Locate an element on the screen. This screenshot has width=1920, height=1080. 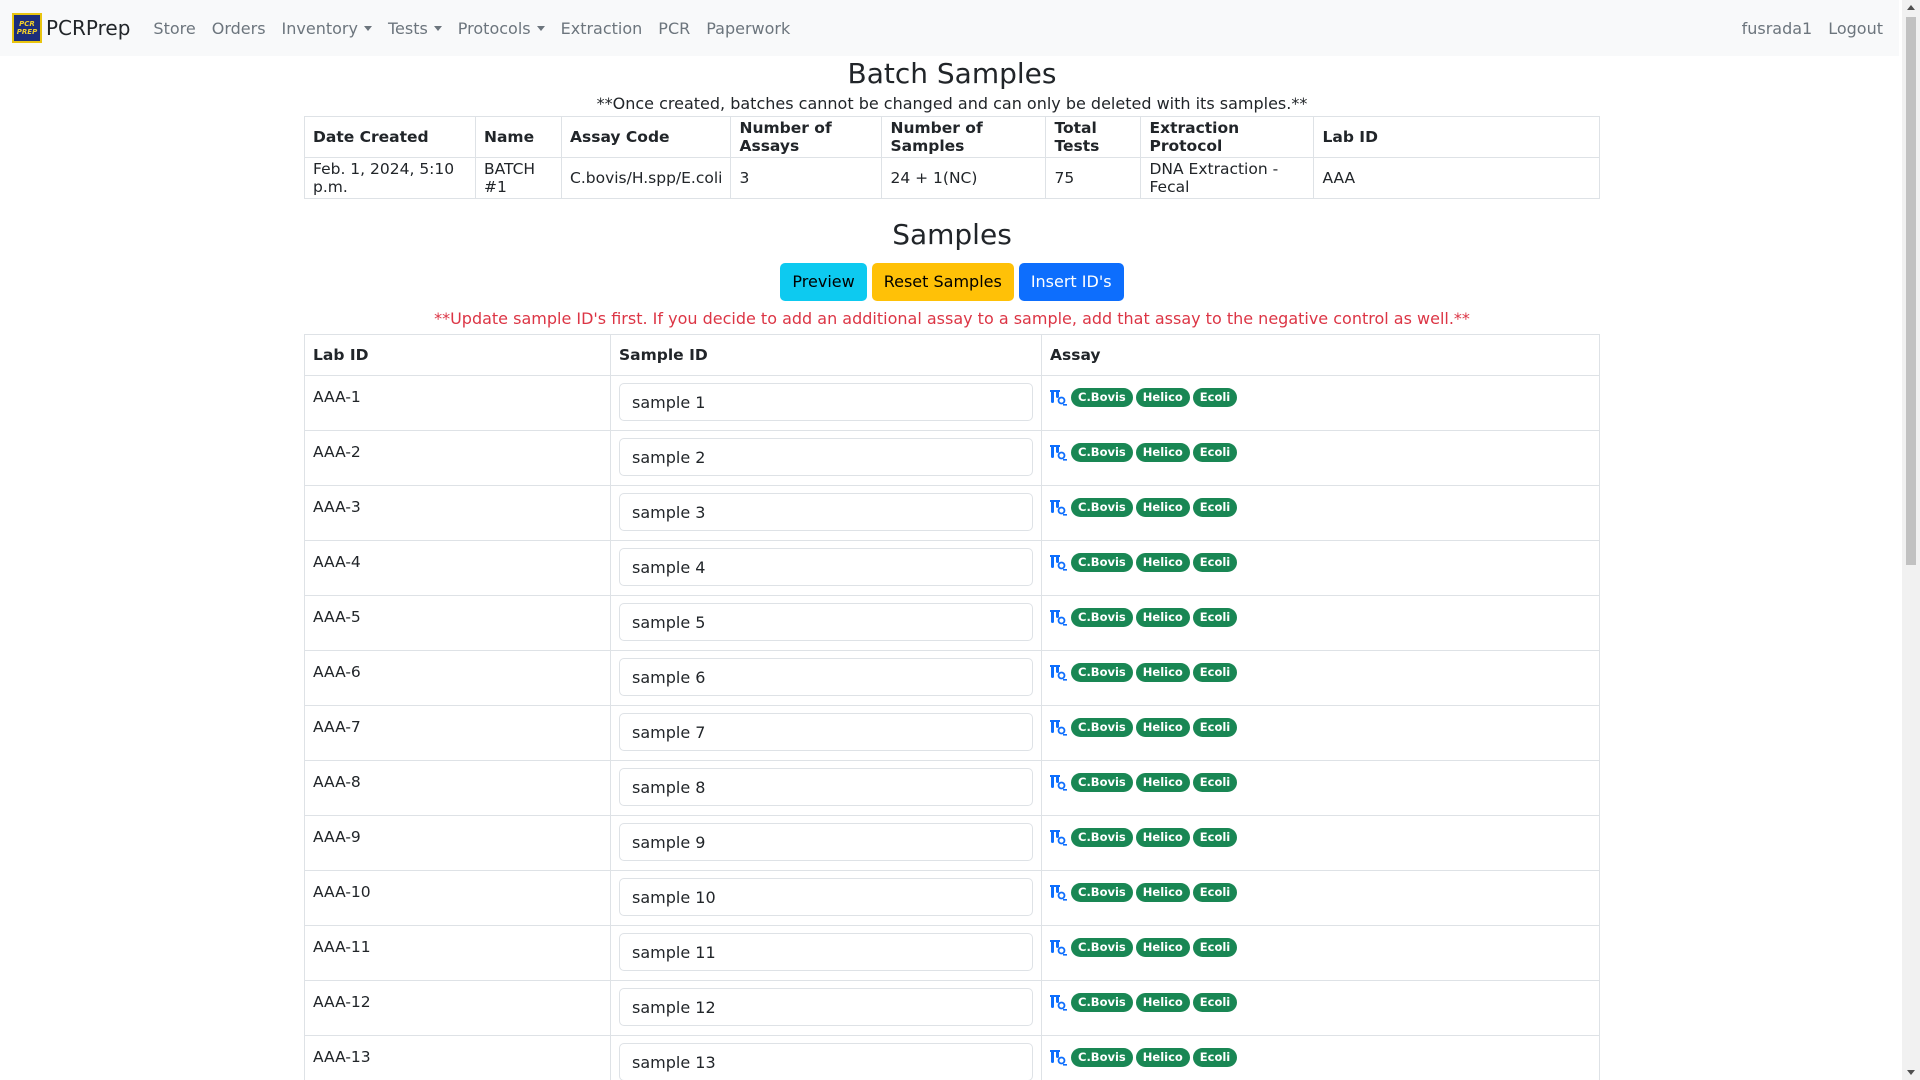
brand-link: PCR PREP PCRPrep is located at coordinates (71, 28).